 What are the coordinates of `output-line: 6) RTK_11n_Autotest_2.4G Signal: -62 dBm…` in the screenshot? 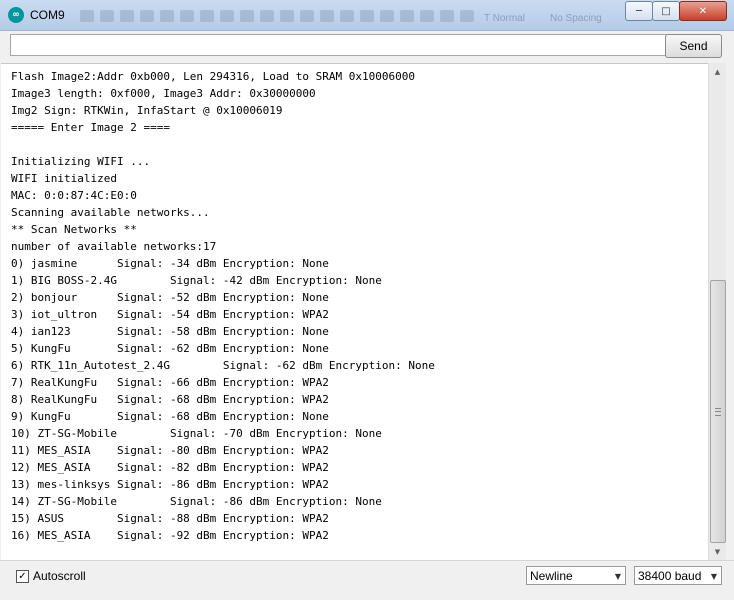 It's located at (223, 365).